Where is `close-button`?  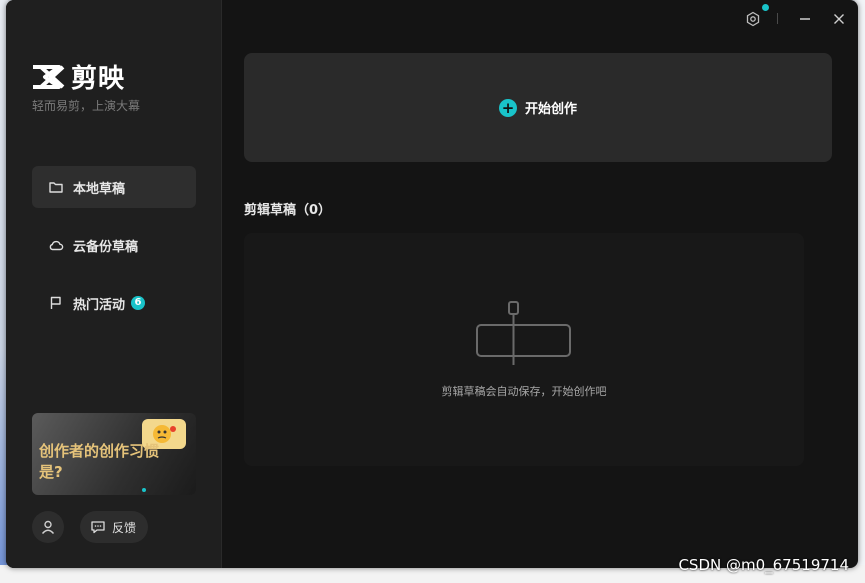 close-button is located at coordinates (839, 19).